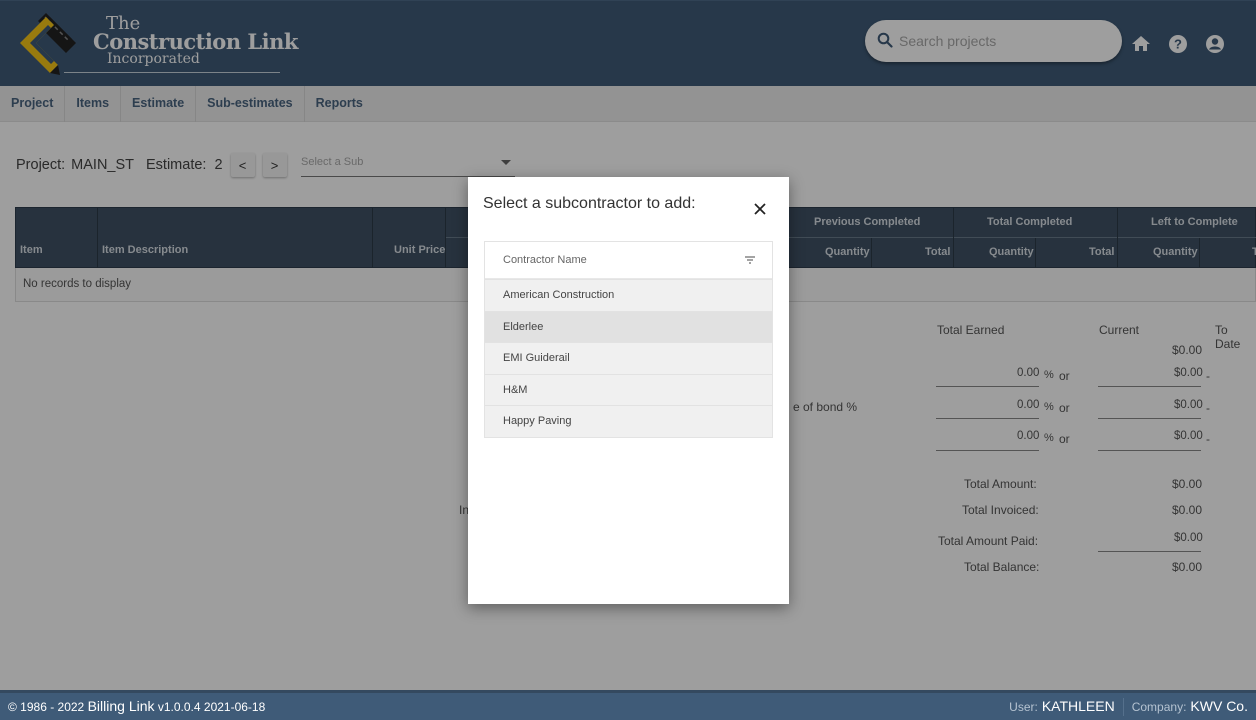  Describe the element at coordinates (628, 326) in the screenshot. I see `subcontractor-row: Elderlee` at that location.